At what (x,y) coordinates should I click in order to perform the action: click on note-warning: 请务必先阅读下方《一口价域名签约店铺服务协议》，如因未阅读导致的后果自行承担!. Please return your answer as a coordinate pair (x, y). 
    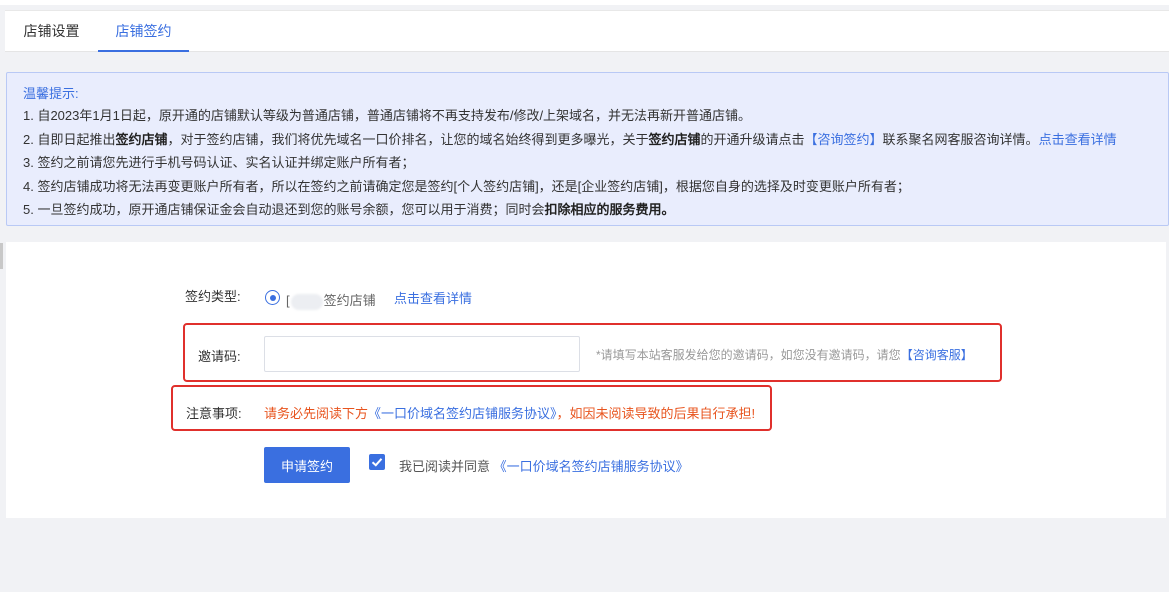
    Looking at the image, I should click on (509, 412).